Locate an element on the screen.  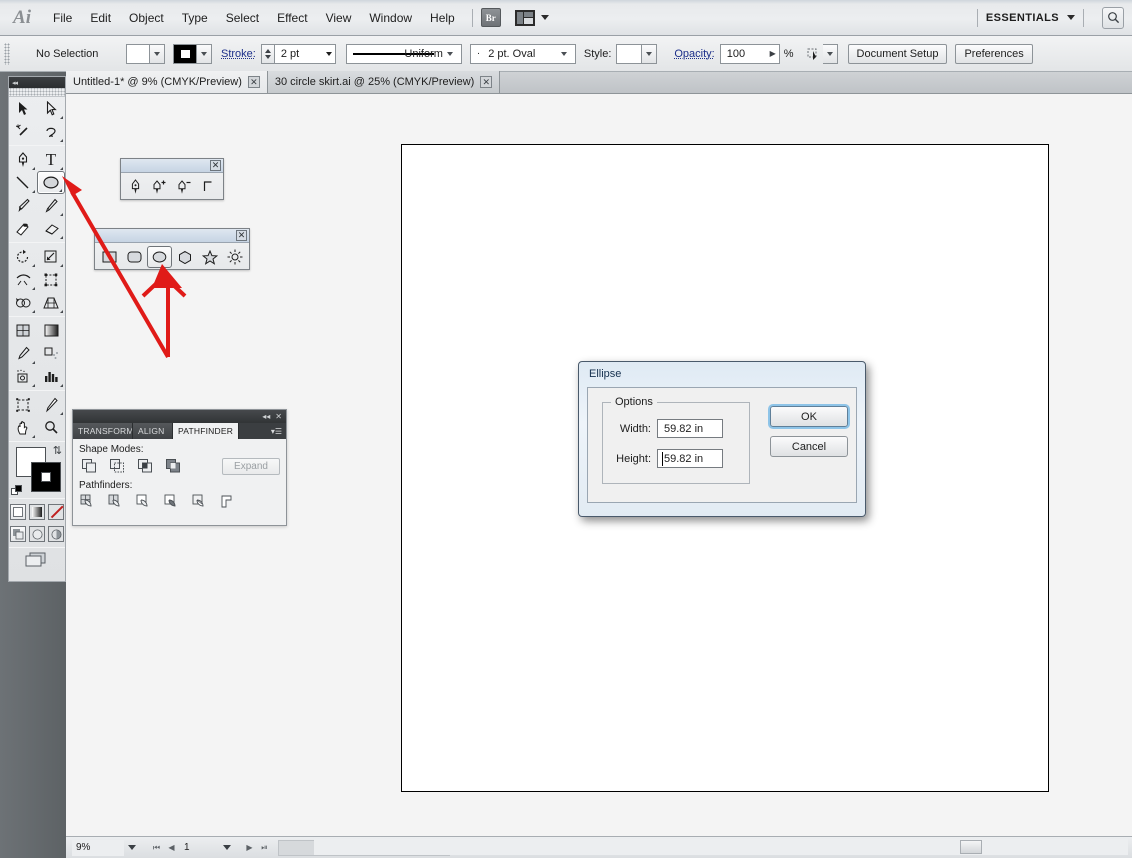
convert-anchor-point-tool is located at coordinates (209, 187).